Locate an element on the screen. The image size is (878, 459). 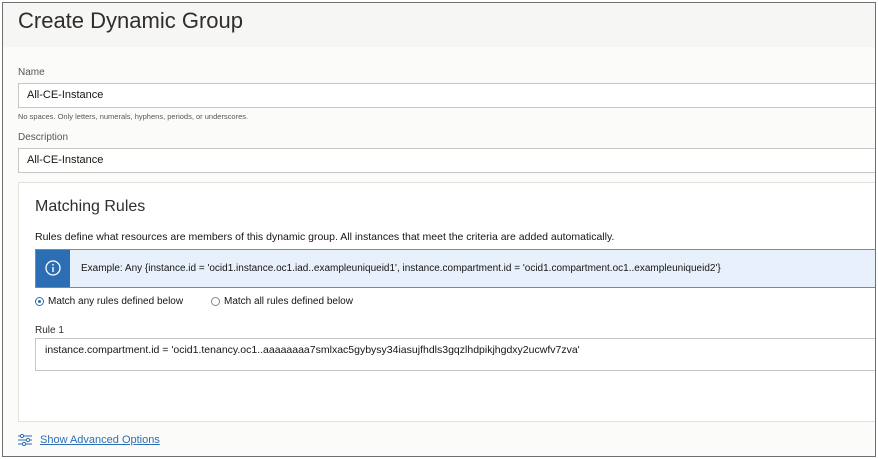
match-all-label: Match all rules defined below is located at coordinates (288, 301).